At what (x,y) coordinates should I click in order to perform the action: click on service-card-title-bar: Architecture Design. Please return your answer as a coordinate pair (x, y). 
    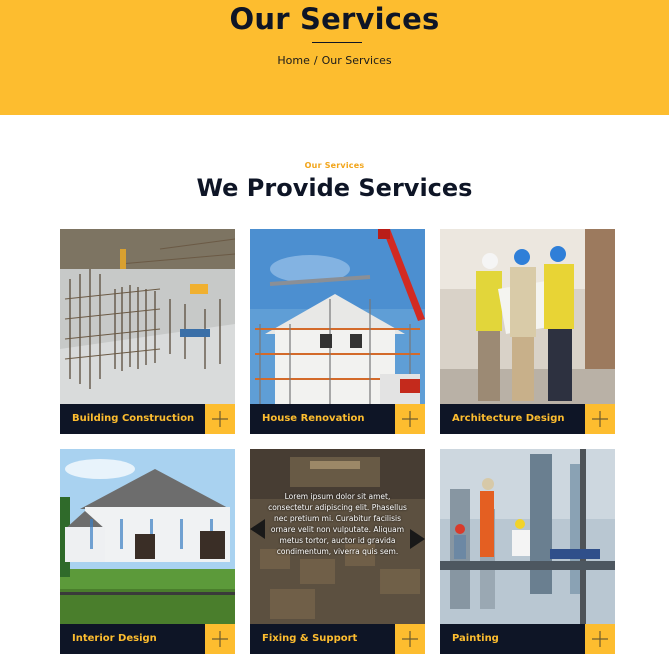
    Looking at the image, I should click on (512, 419).